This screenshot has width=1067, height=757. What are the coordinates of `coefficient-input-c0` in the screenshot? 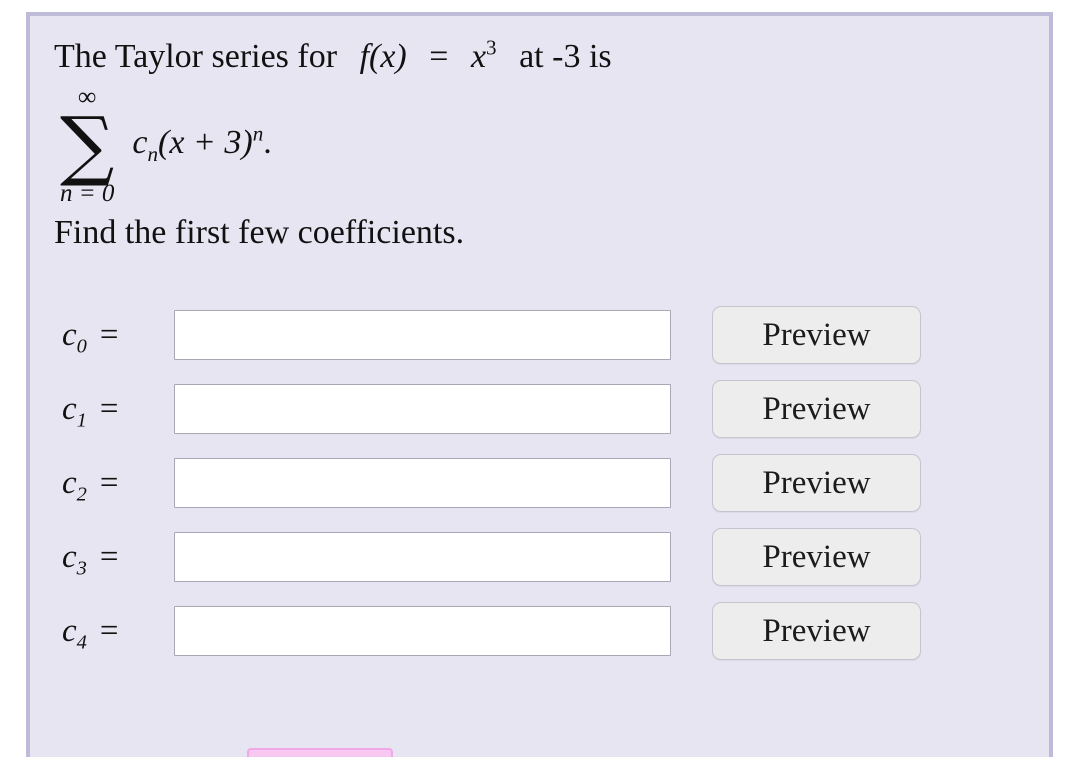 It's located at (422, 335).